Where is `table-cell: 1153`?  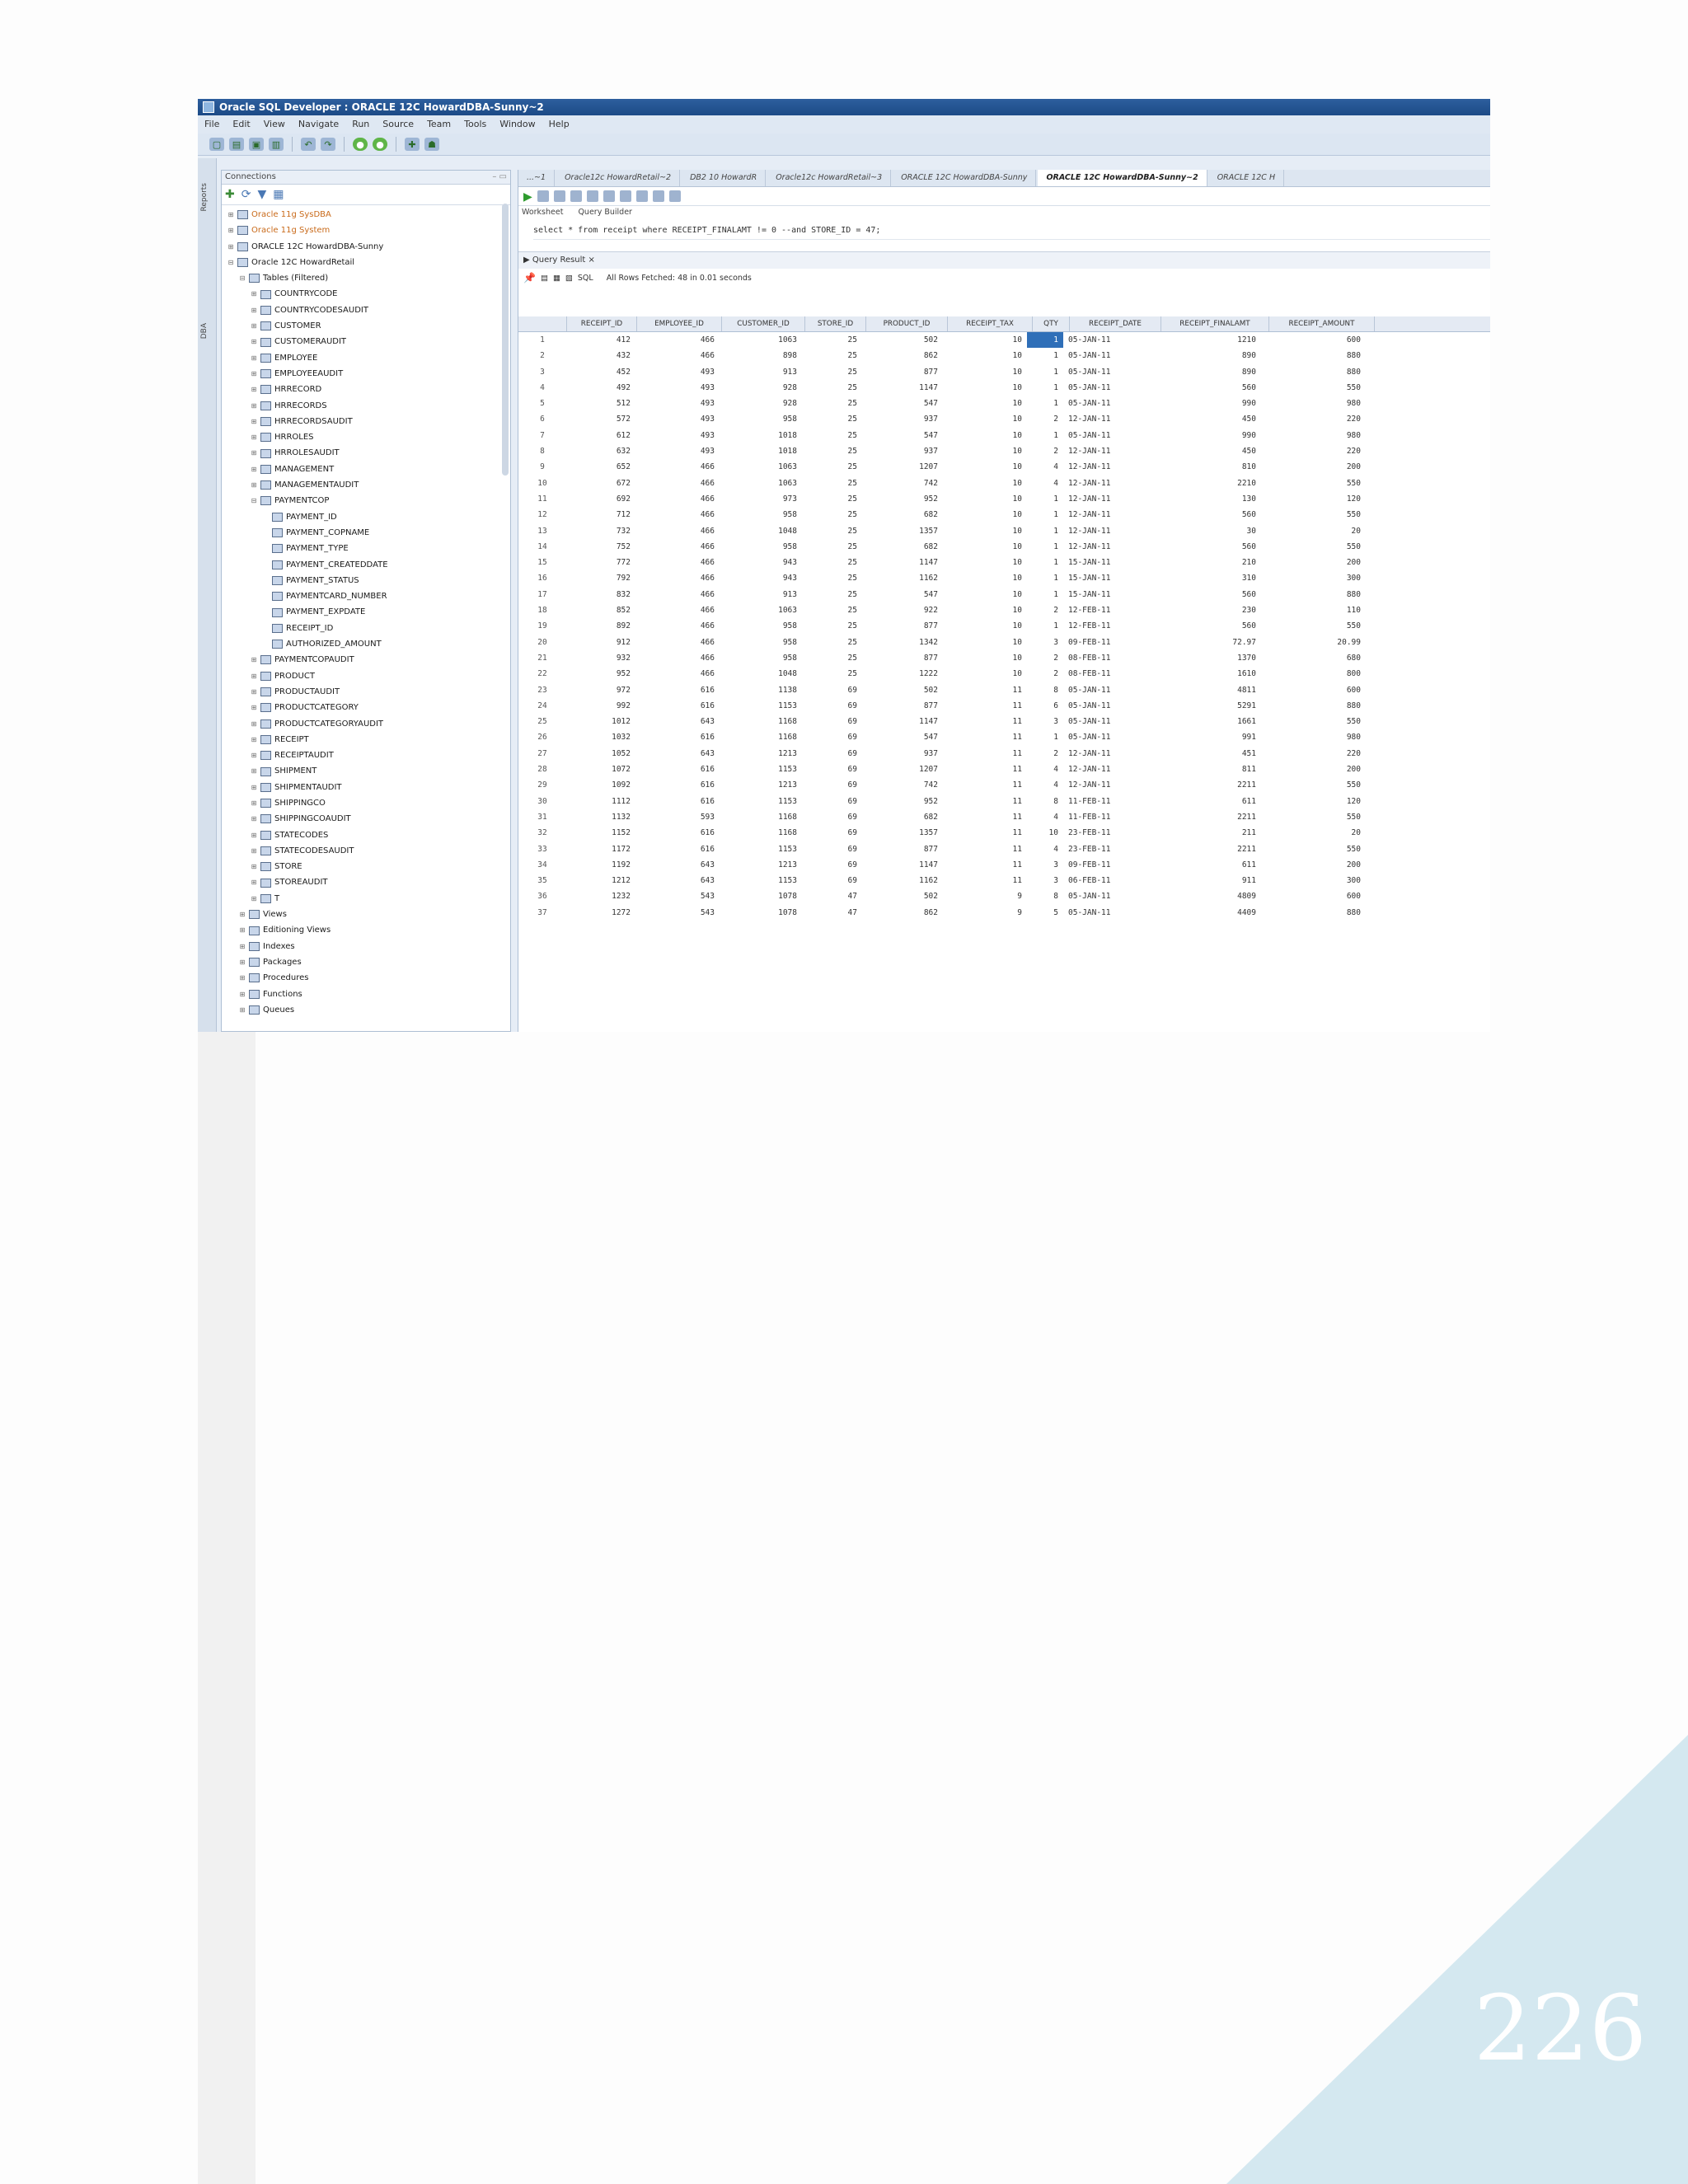
table-cell: 1153 is located at coordinates (761, 706).